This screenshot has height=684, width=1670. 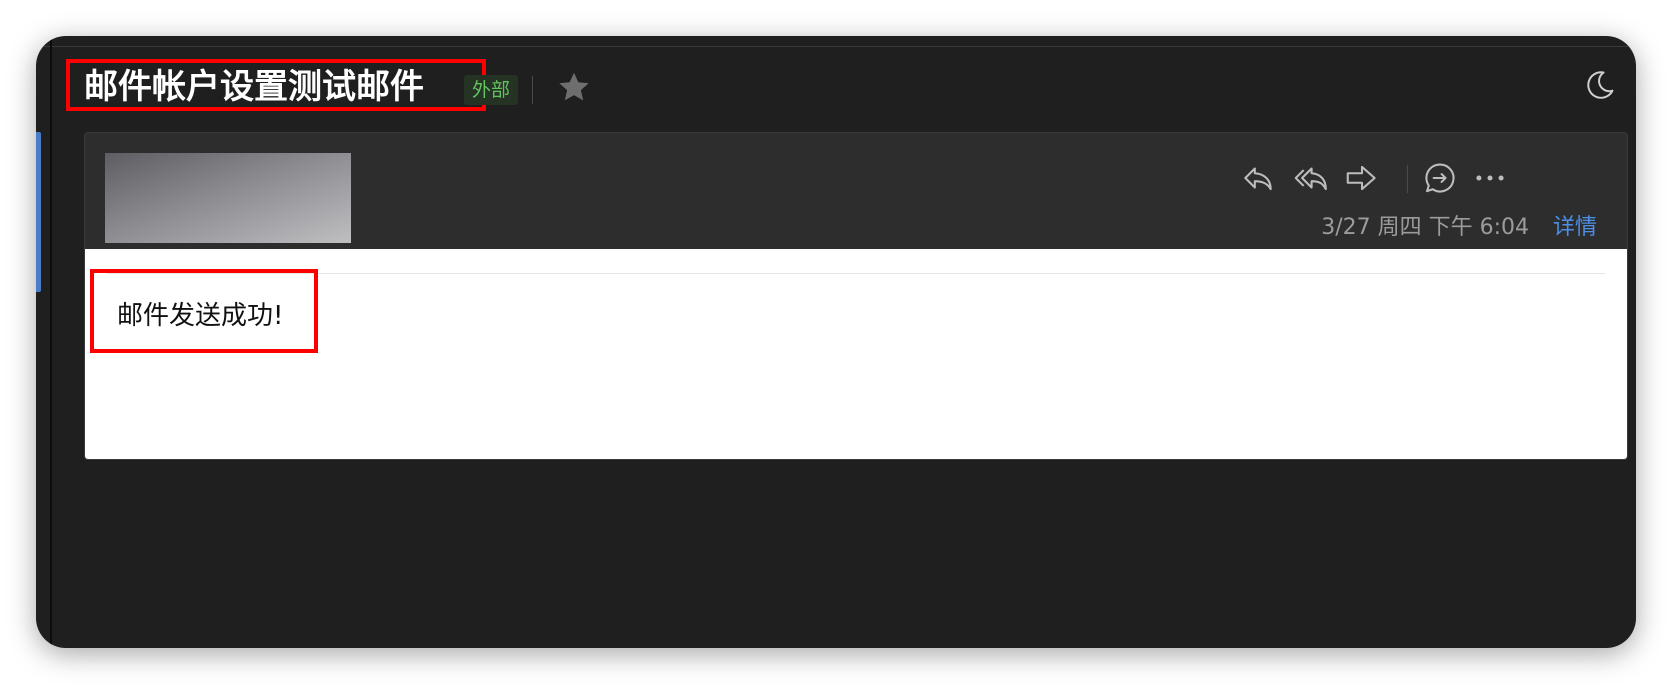 What do you see at coordinates (1310, 178) in the screenshot?
I see `reply-all-icon` at bounding box center [1310, 178].